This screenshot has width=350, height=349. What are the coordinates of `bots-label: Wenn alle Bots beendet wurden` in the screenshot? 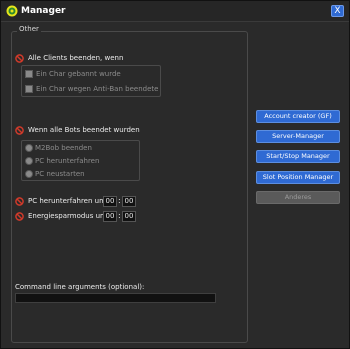 It's located at (84, 130).